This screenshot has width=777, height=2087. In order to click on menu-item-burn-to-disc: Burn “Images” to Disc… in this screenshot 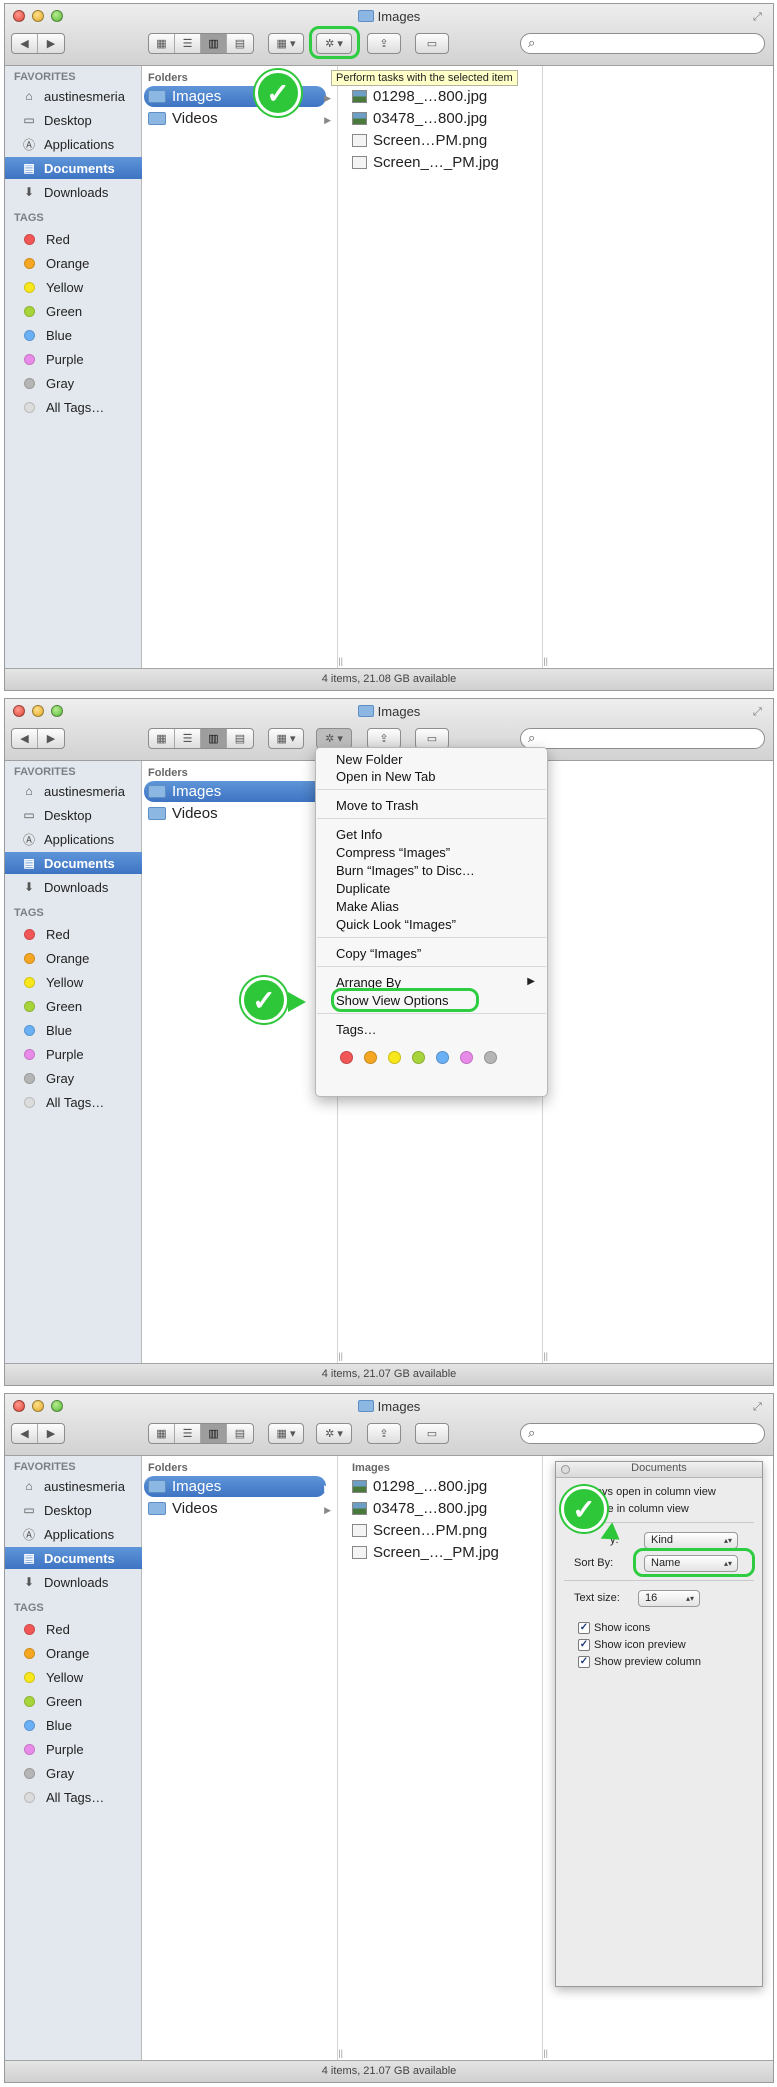, I will do `click(405, 870)`.